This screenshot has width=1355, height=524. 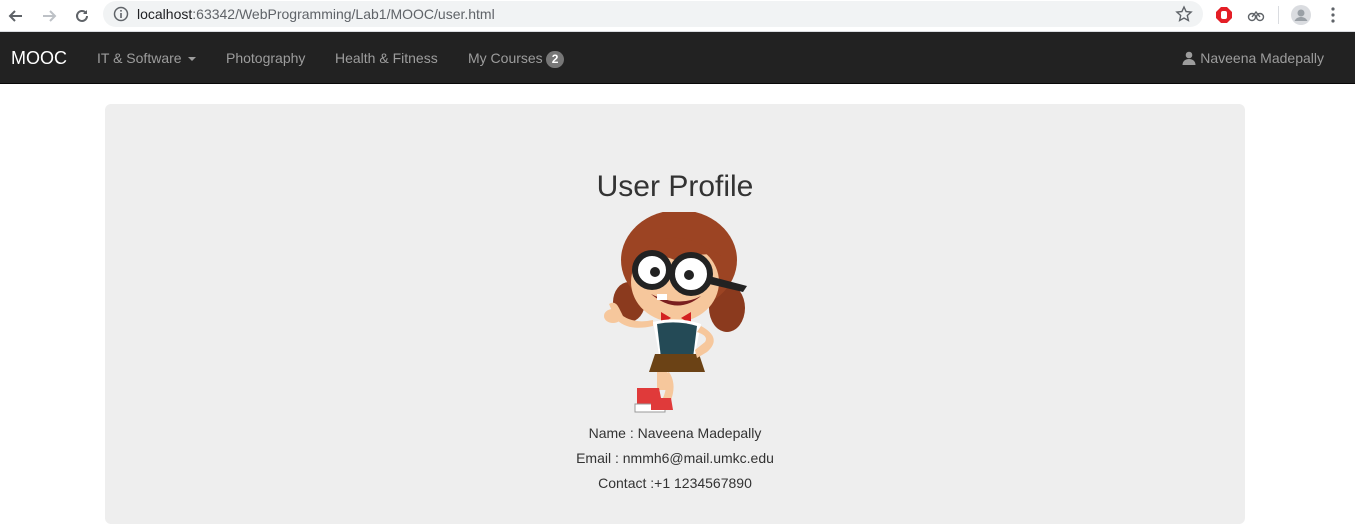 I want to click on caret-down-icon, so click(x=191, y=59).